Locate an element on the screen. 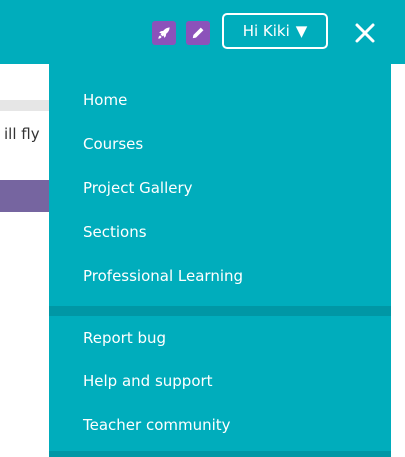  pencil-icon is located at coordinates (198, 33).